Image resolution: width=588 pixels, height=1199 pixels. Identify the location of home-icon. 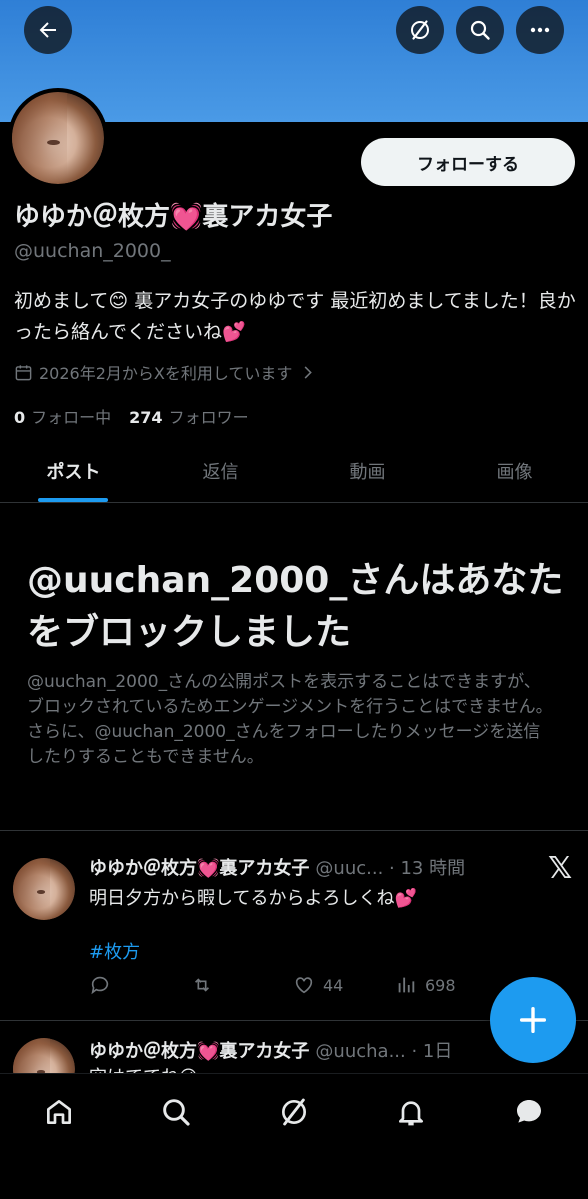
(59, 1112).